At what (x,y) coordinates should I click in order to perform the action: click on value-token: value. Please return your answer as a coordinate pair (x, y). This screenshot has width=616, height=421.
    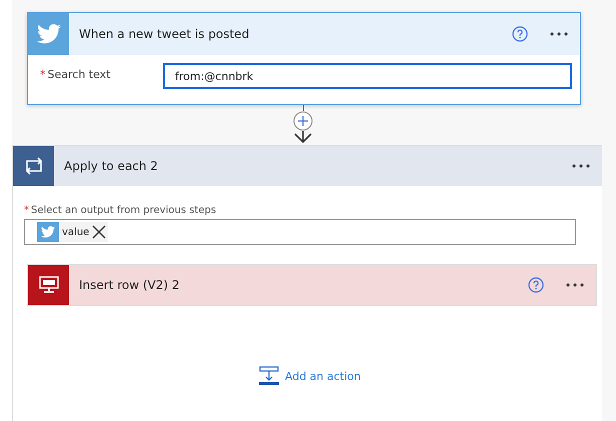
    Looking at the image, I should click on (72, 232).